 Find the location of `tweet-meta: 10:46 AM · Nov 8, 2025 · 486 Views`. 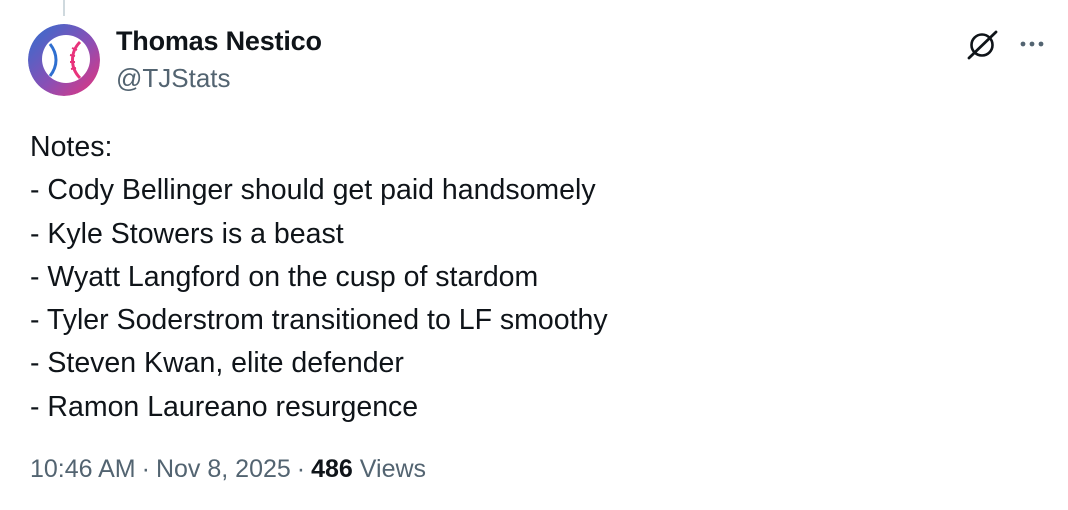

tweet-meta: 10:46 AM · Nov 8, 2025 · 486 Views is located at coordinates (228, 469).